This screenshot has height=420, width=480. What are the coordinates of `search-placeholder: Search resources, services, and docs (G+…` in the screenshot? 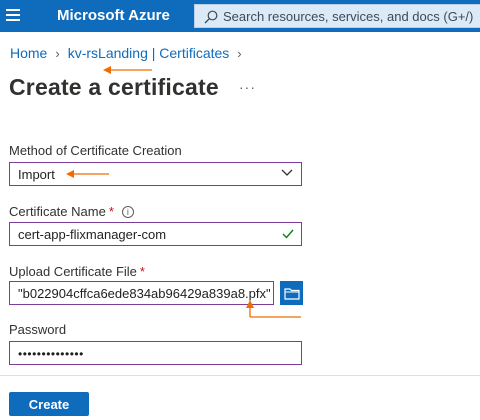 It's located at (348, 16).